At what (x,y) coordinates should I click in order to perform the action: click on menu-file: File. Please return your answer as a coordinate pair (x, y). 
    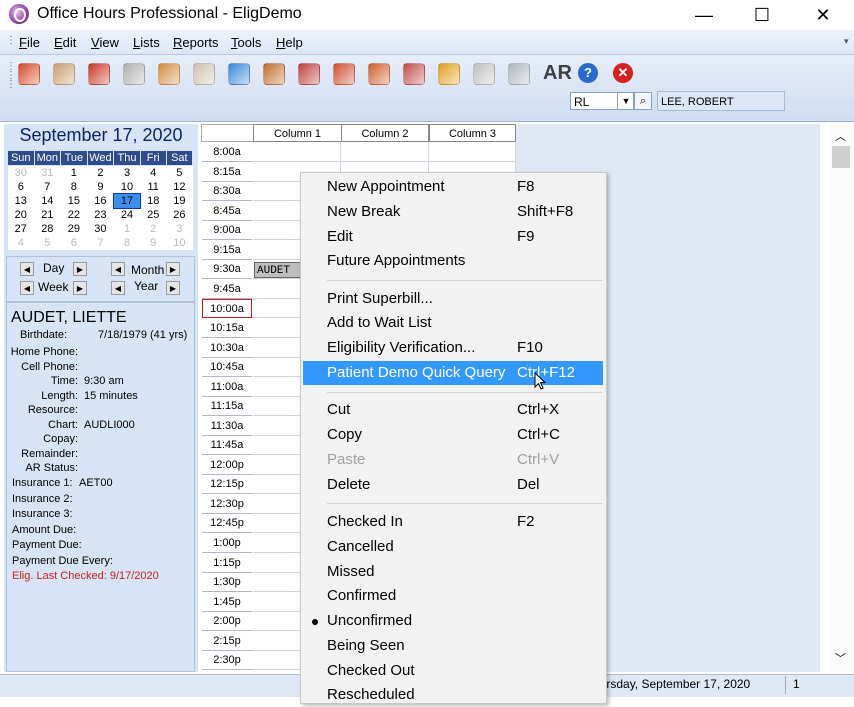
    Looking at the image, I should click on (29, 42).